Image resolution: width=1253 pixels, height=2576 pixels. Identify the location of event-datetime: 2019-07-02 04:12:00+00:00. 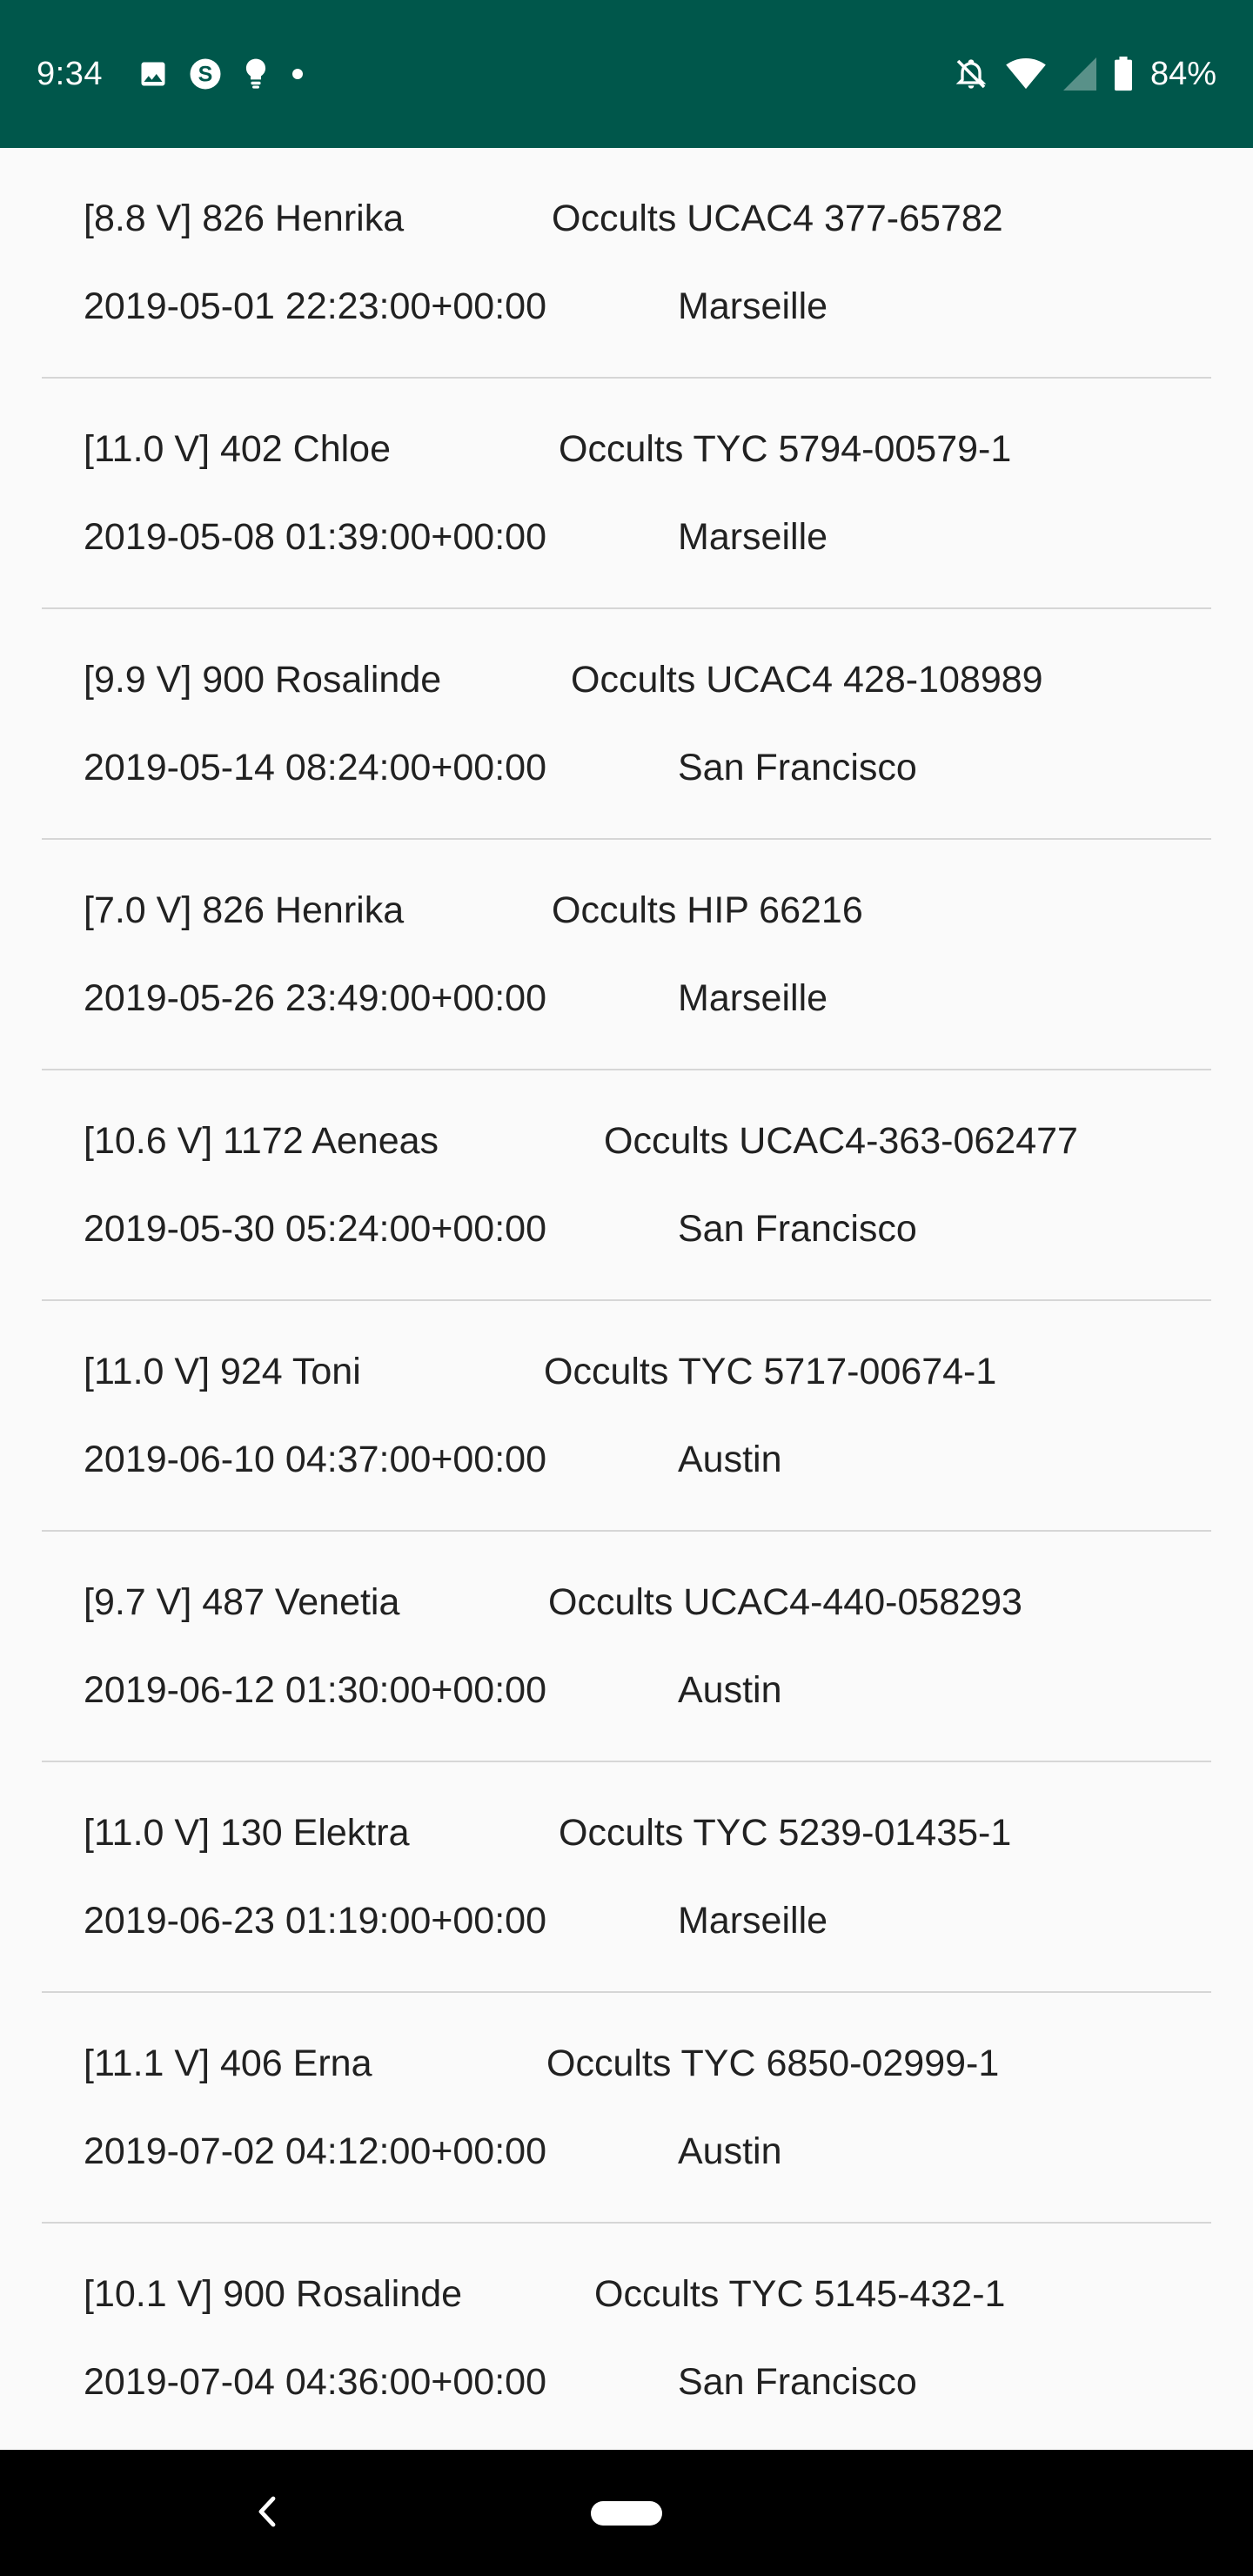
(315, 2151).